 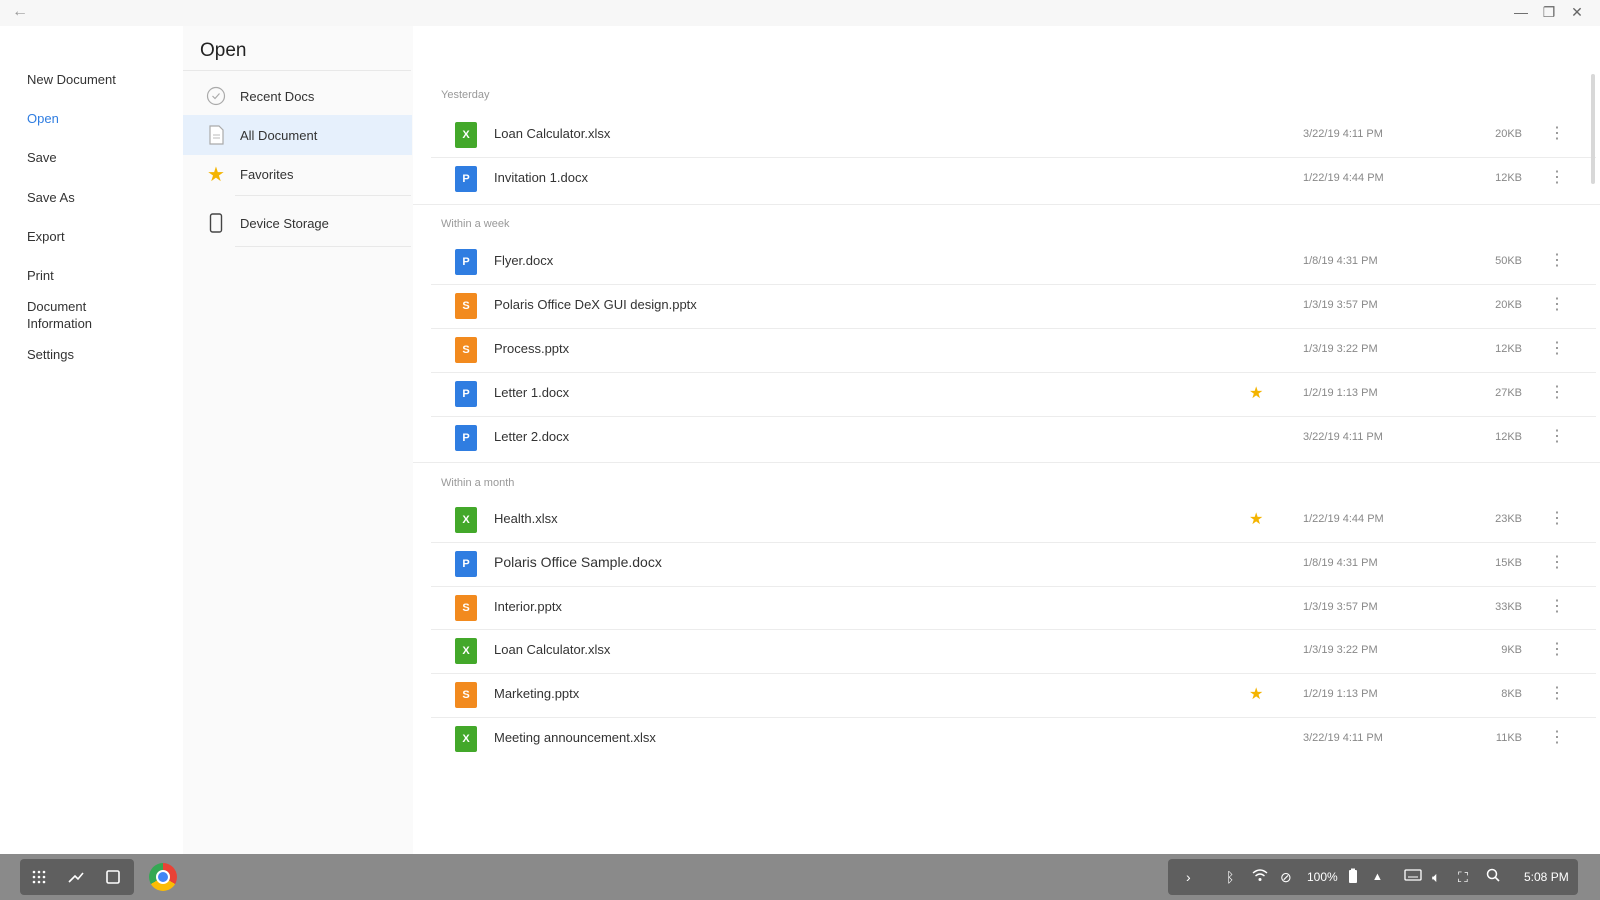 What do you see at coordinates (72, 315) in the screenshot?
I see `menu-document-information: Document Information` at bounding box center [72, 315].